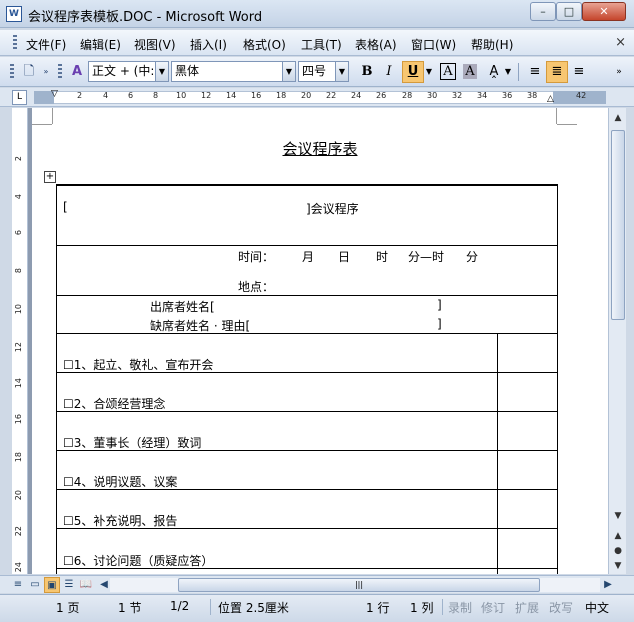 This screenshot has width=634, height=622. I want to click on menu-insert: 插入(I), so click(208, 44).